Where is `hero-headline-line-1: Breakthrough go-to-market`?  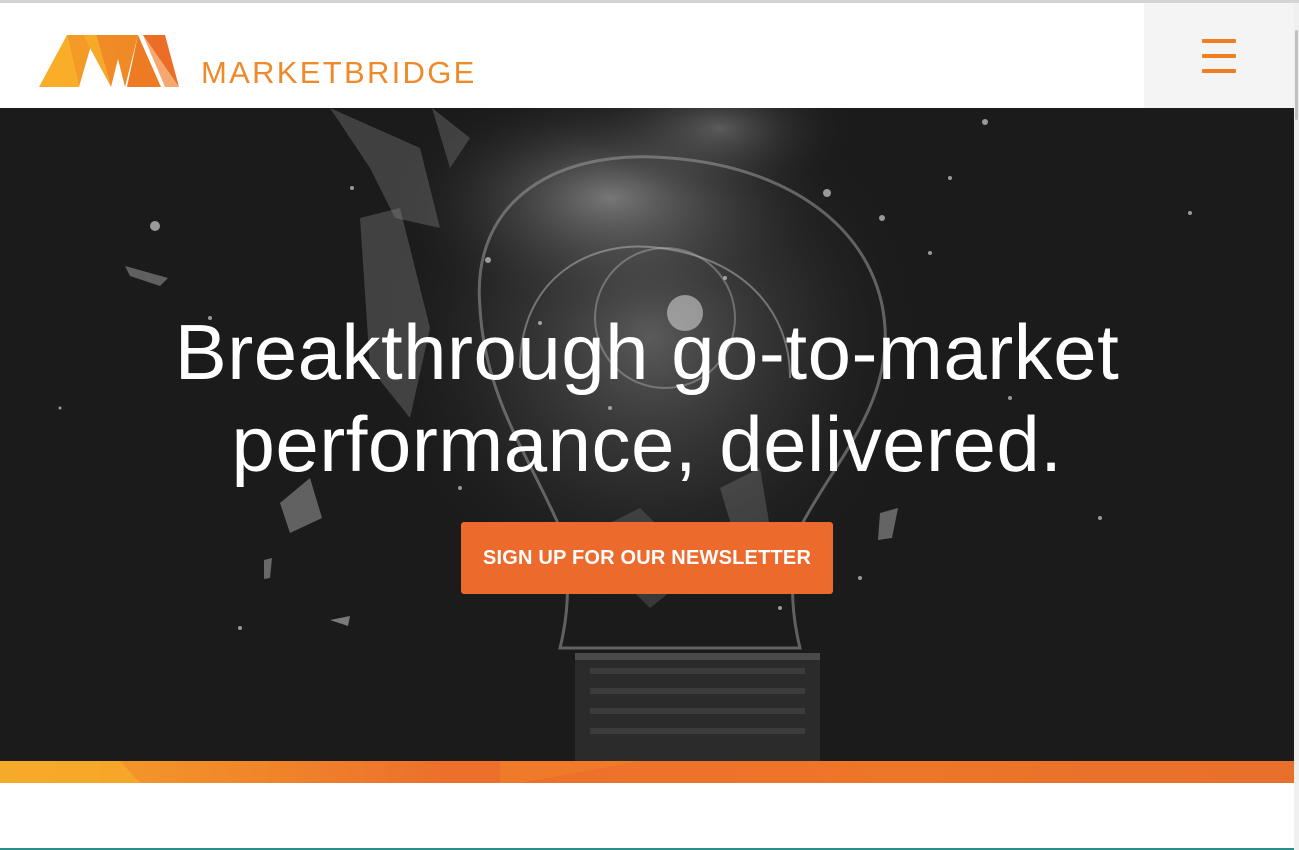
hero-headline-line-1: Breakthrough go-to-market is located at coordinates (647, 352).